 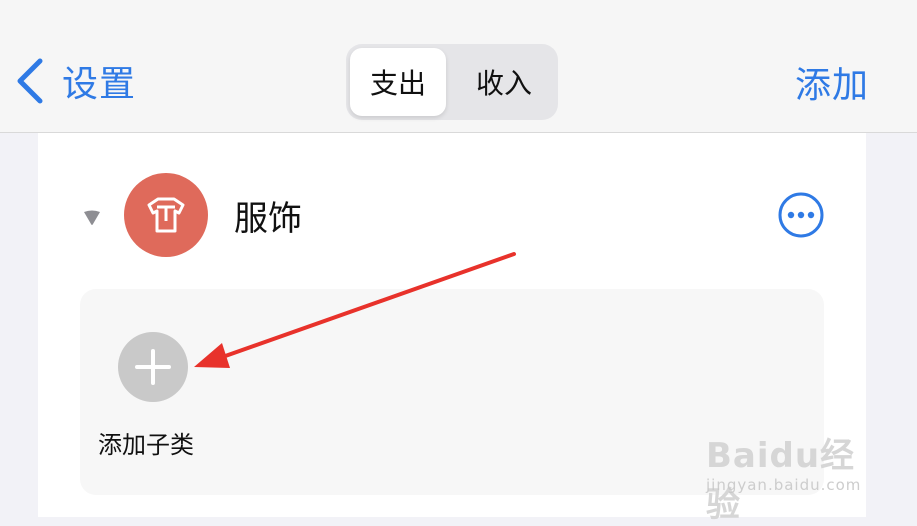 What do you see at coordinates (832, 82) in the screenshot?
I see `add-button: 添加` at bounding box center [832, 82].